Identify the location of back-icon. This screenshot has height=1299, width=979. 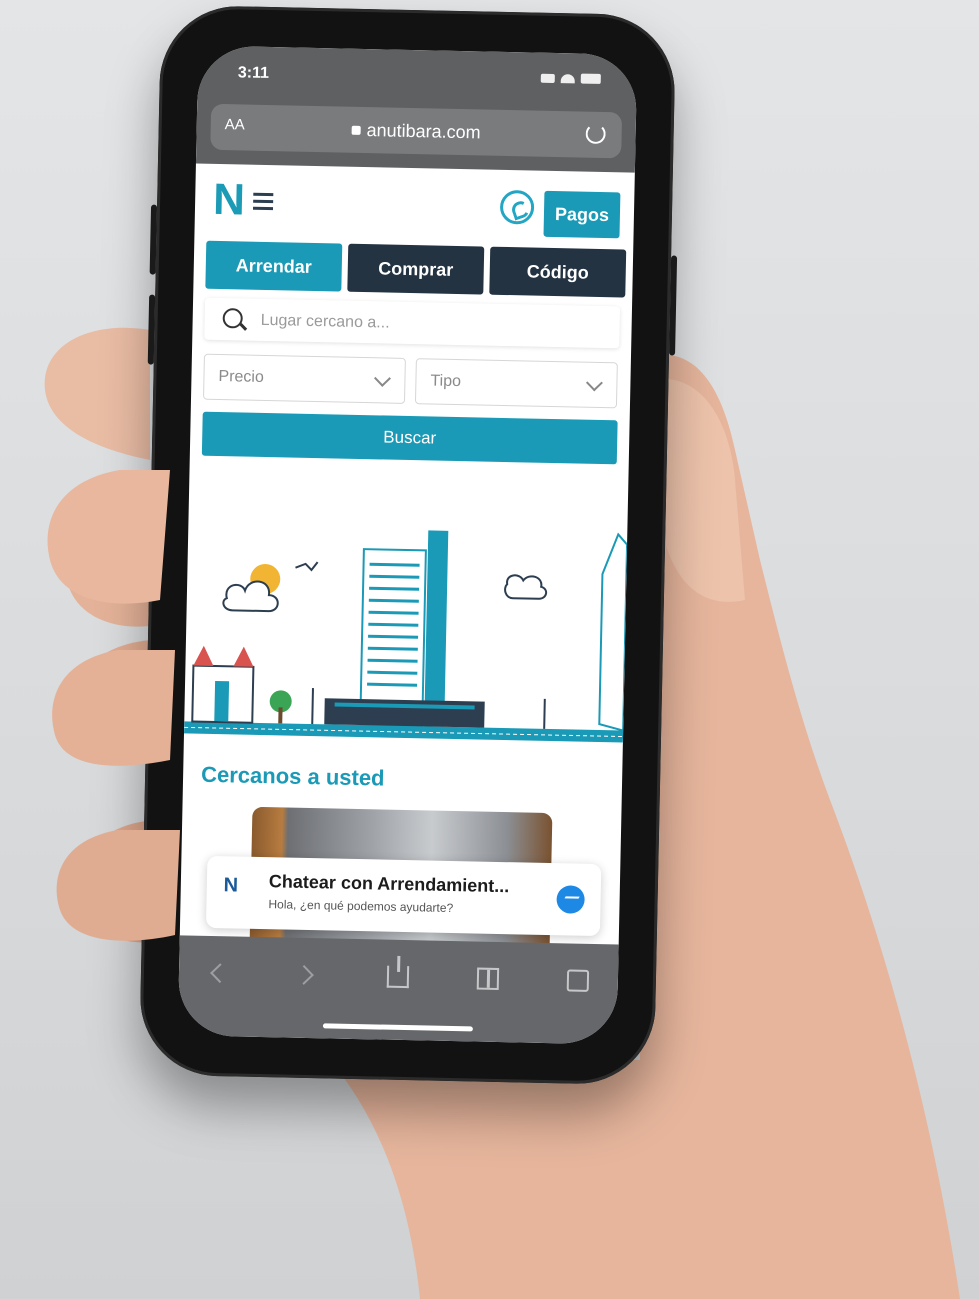
(218, 973).